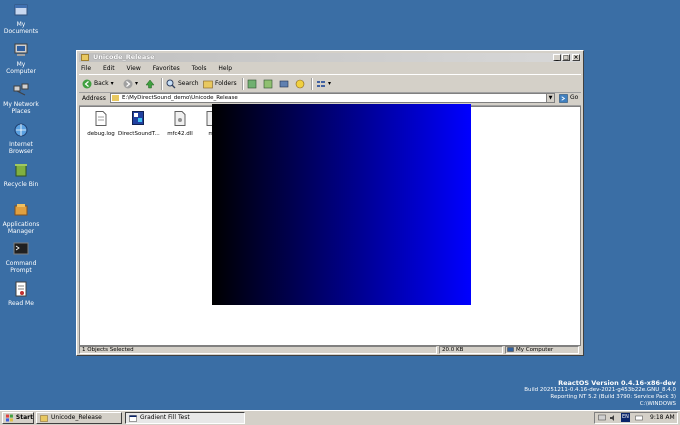  Describe the element at coordinates (79, 418) in the screenshot. I see `taskbar-button-unicode-release: Unicode_Release` at that location.